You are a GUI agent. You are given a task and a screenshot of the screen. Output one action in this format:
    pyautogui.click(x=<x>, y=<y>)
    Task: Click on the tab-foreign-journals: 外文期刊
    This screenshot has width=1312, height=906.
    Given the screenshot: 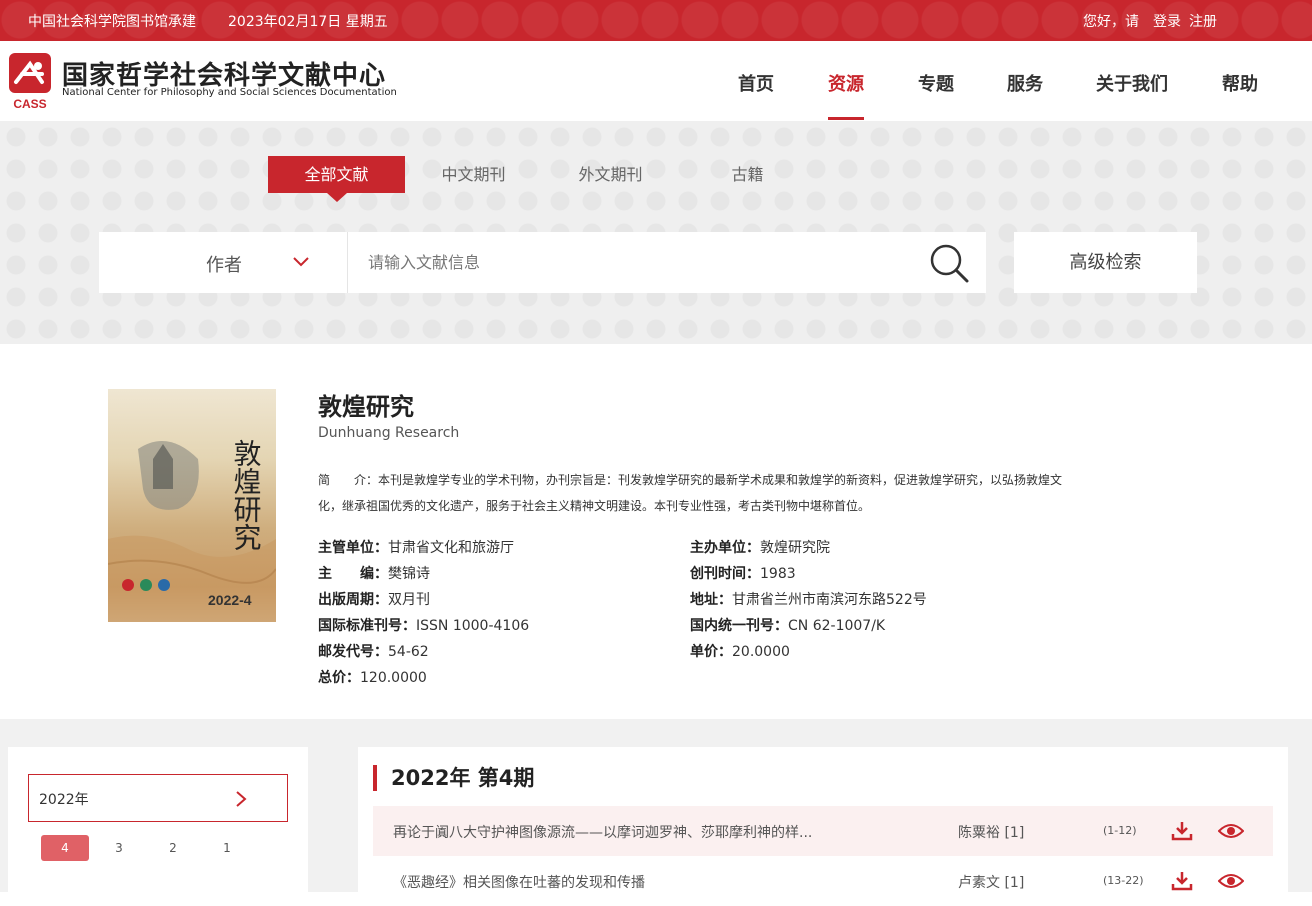 What is the action you would take?
    pyautogui.click(x=610, y=174)
    